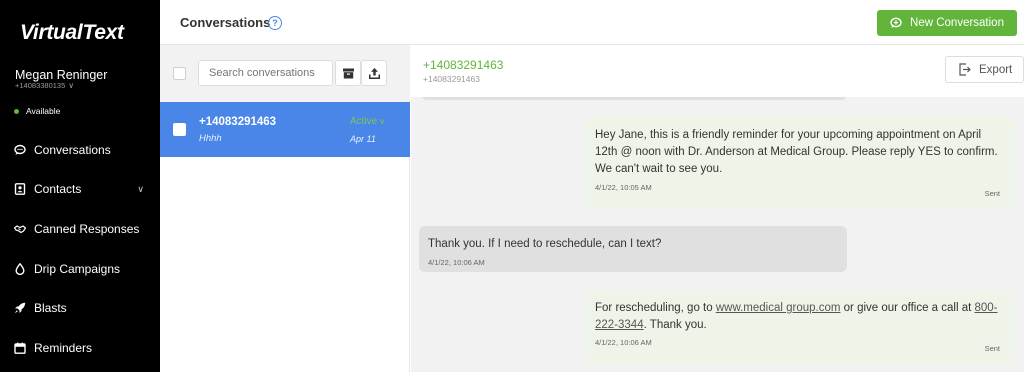  What do you see at coordinates (20, 189) in the screenshot?
I see `contact-card-icon` at bounding box center [20, 189].